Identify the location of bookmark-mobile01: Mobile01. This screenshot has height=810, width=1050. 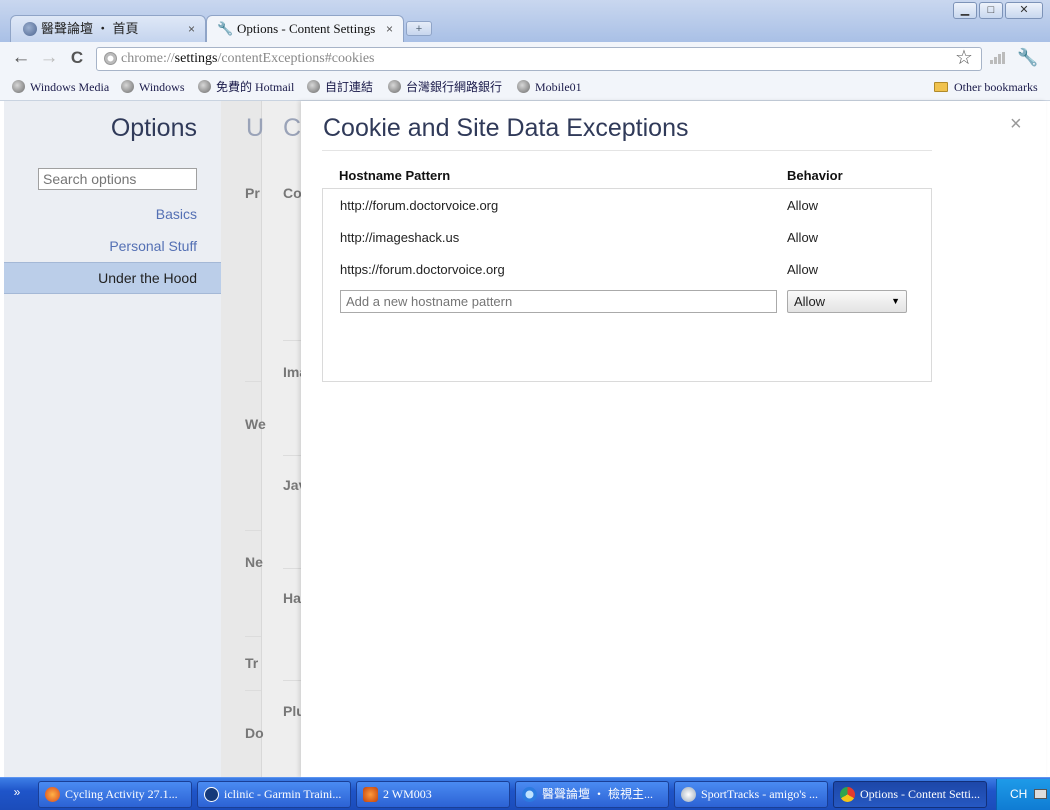
(549, 87).